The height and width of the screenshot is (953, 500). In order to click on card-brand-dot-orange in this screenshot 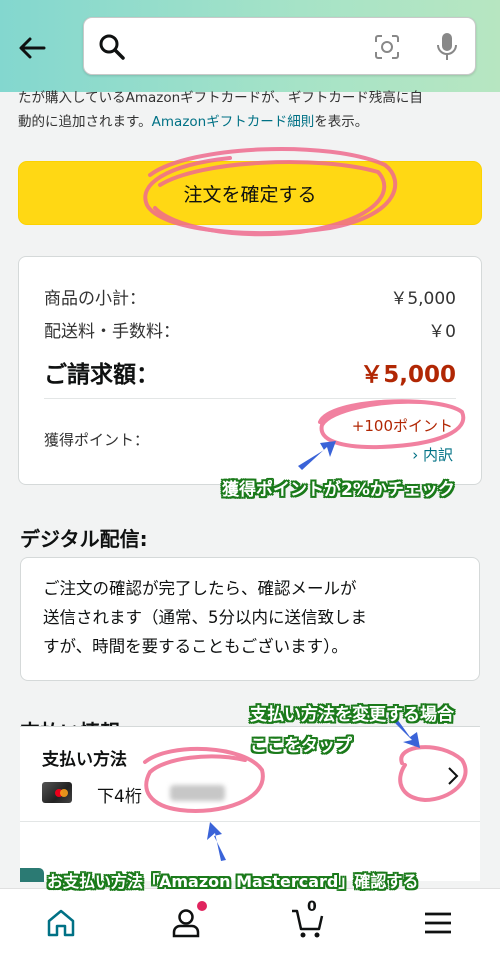, I will do `click(64, 793)`.